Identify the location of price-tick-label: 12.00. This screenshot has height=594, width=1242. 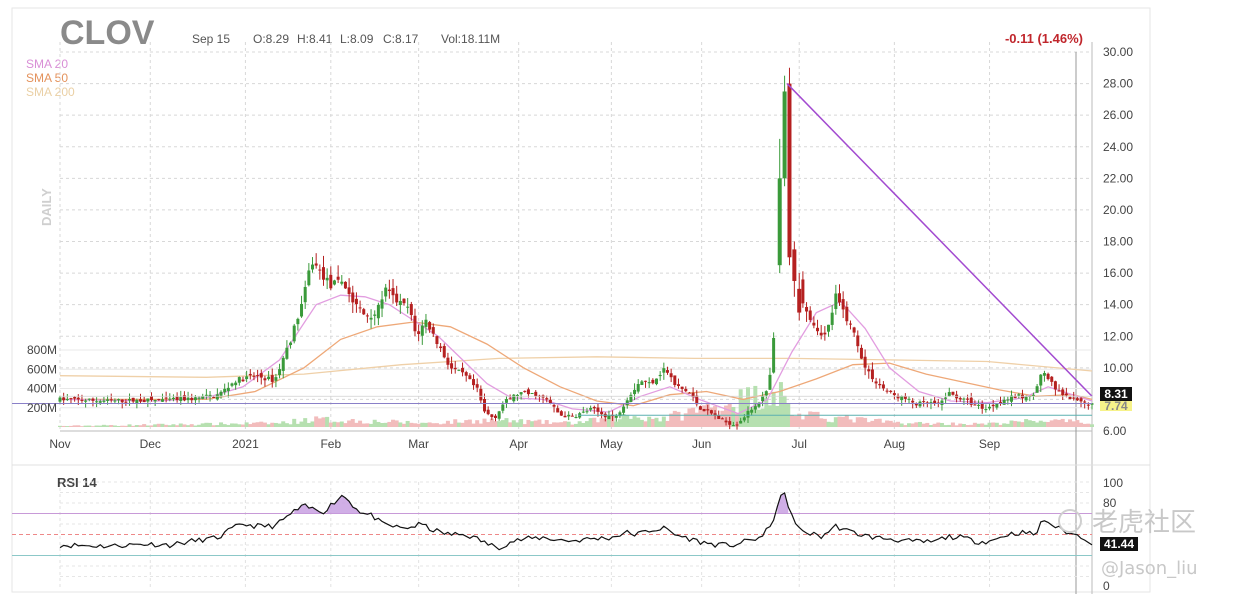
(1118, 336).